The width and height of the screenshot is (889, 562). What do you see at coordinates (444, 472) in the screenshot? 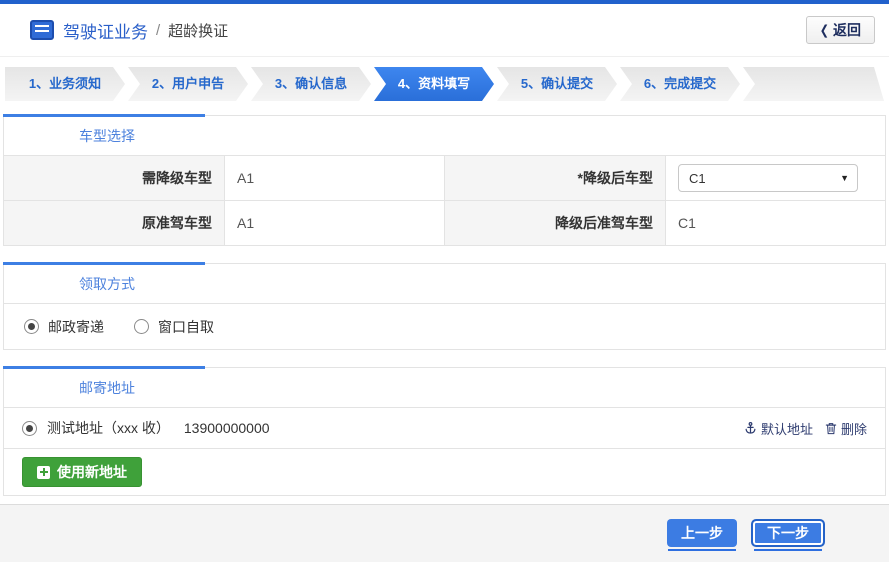
I see `add-address-row: 使用新地址` at bounding box center [444, 472].